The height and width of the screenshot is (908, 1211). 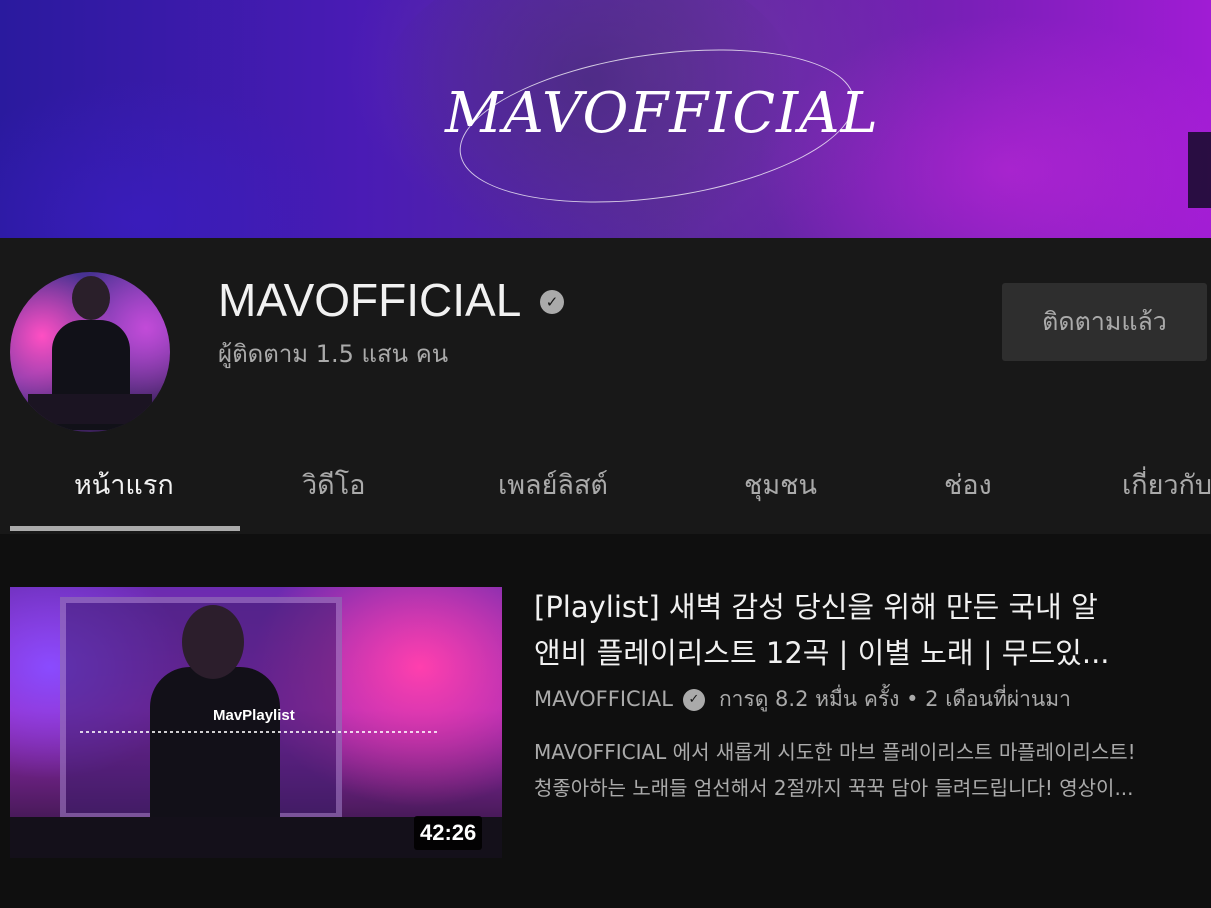 I want to click on tab-channels: ช่อง, so click(x=968, y=486).